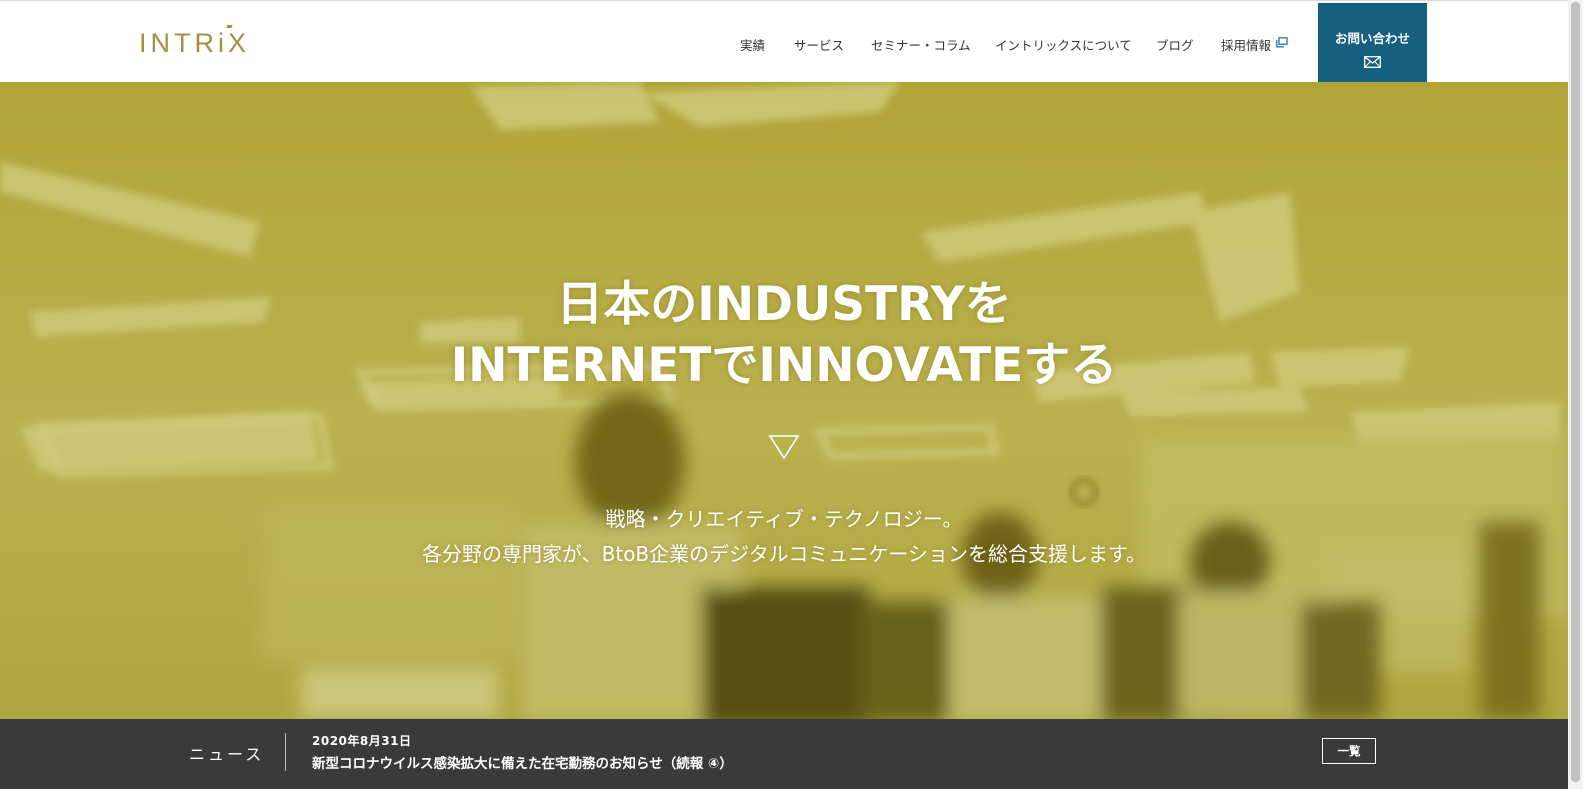 This screenshot has height=789, width=1583. I want to click on news-date: 2020年8月31日, so click(362, 741).